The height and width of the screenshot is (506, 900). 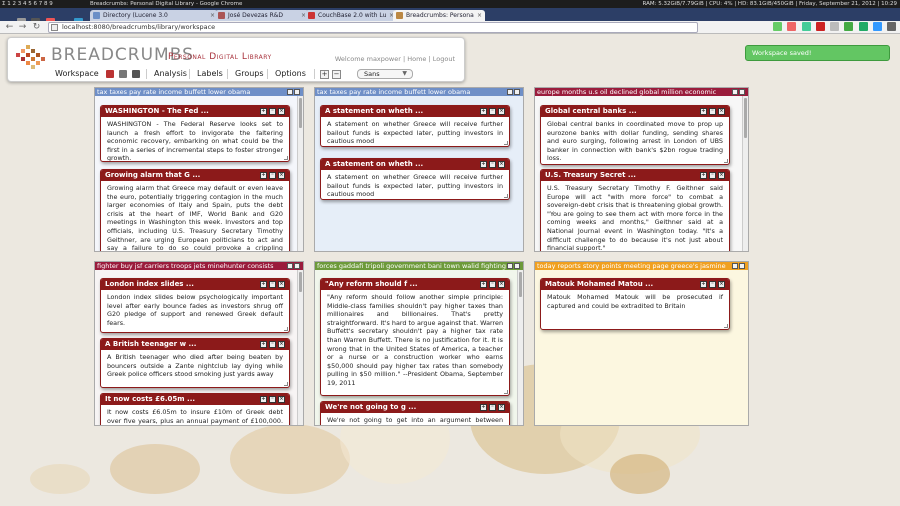 What do you see at coordinates (249, 74) in the screenshot?
I see `menu-groups: Groups` at bounding box center [249, 74].